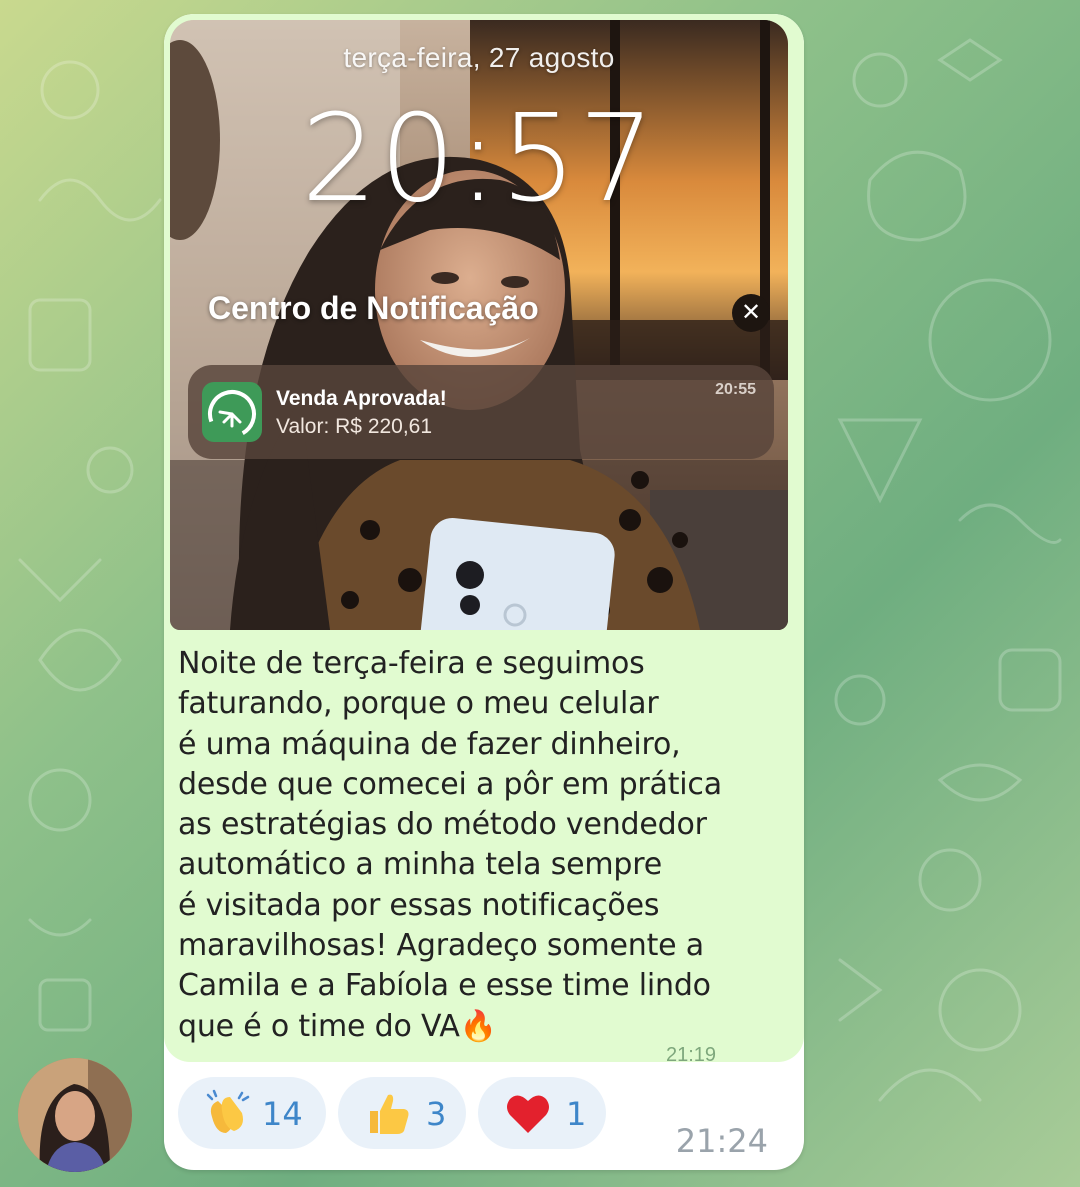  Describe the element at coordinates (373, 308) in the screenshot. I see `notification-center-title: Centro de Notificação` at that location.